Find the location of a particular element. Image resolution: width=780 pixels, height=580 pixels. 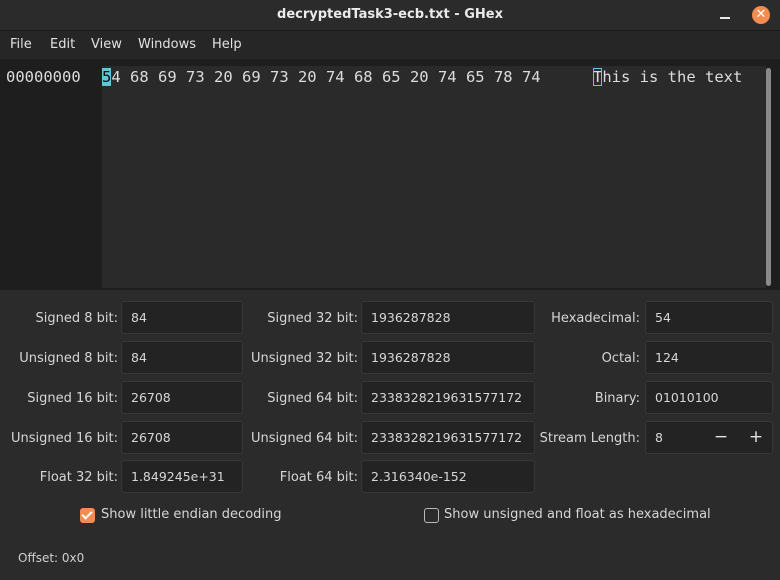

ascii-column is located at coordinates (680, 177).